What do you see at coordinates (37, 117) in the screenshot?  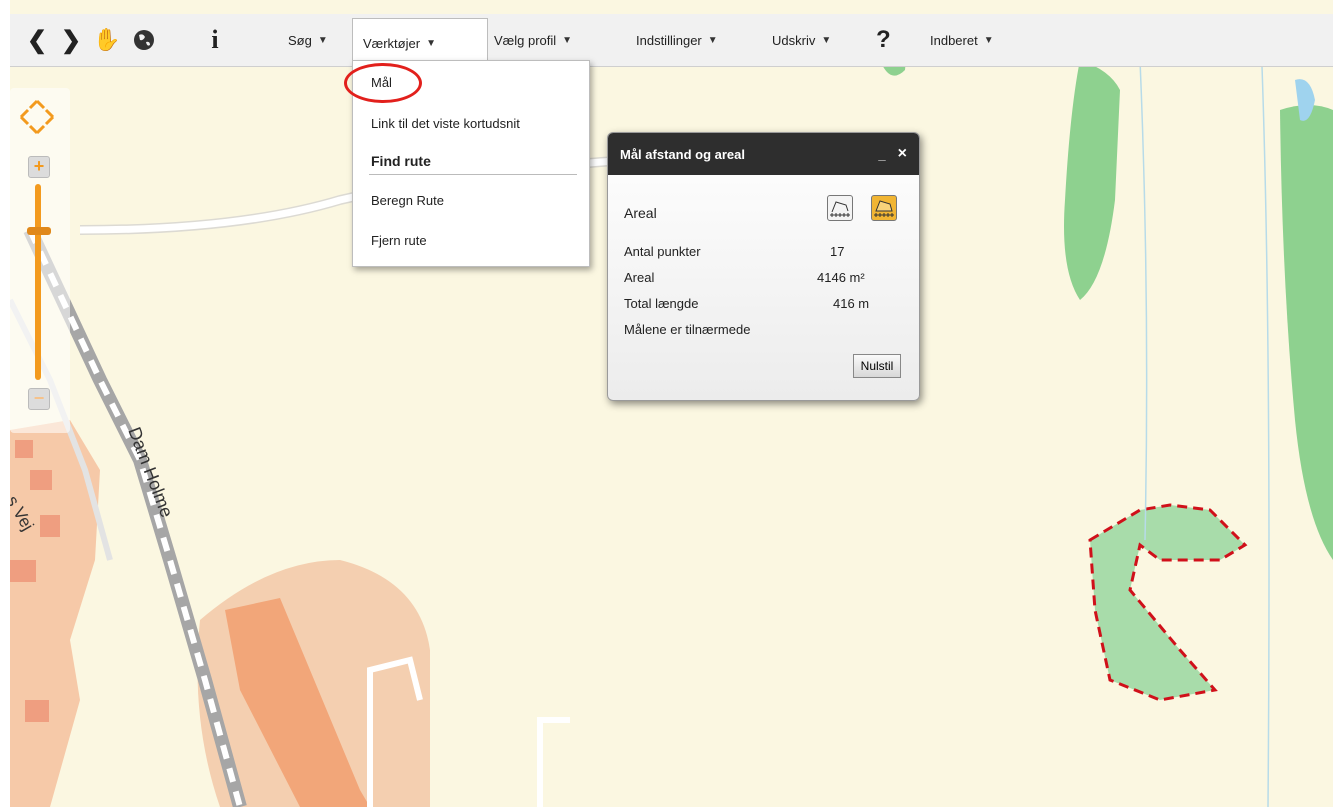 I see `pan-arrows-icon` at bounding box center [37, 117].